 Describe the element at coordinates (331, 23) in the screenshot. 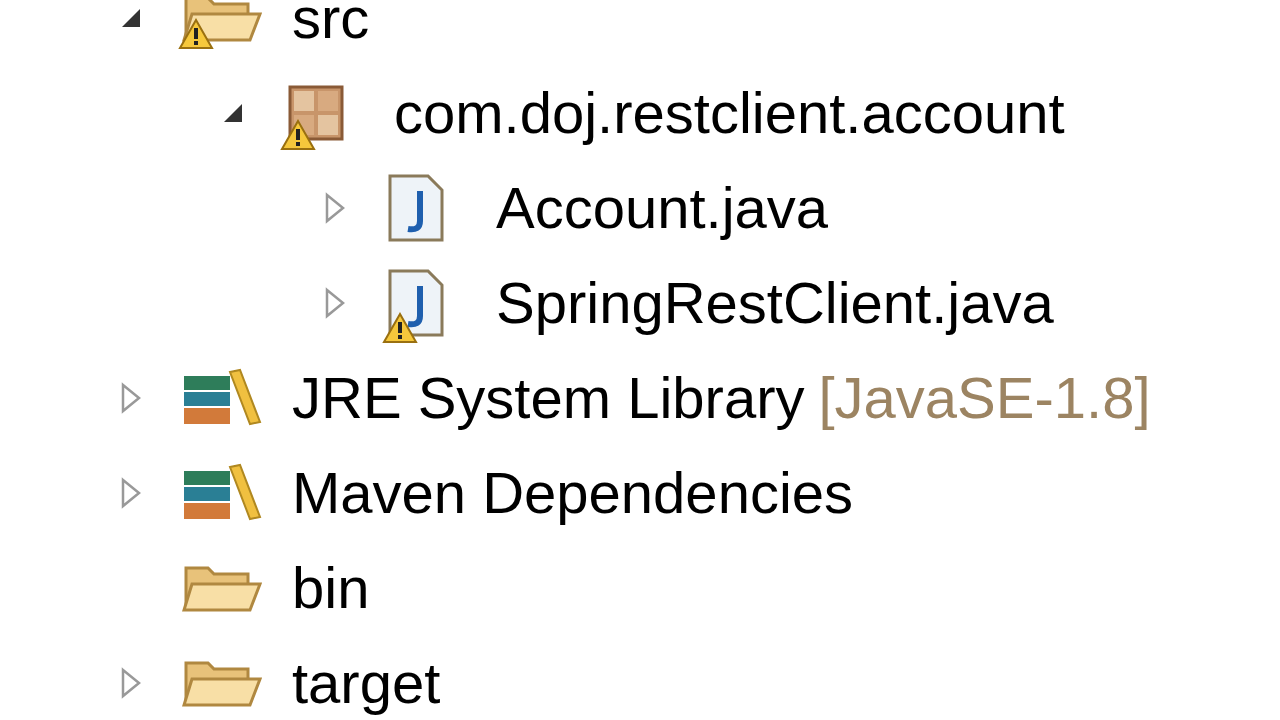

I see `tree-item-label: src` at that location.